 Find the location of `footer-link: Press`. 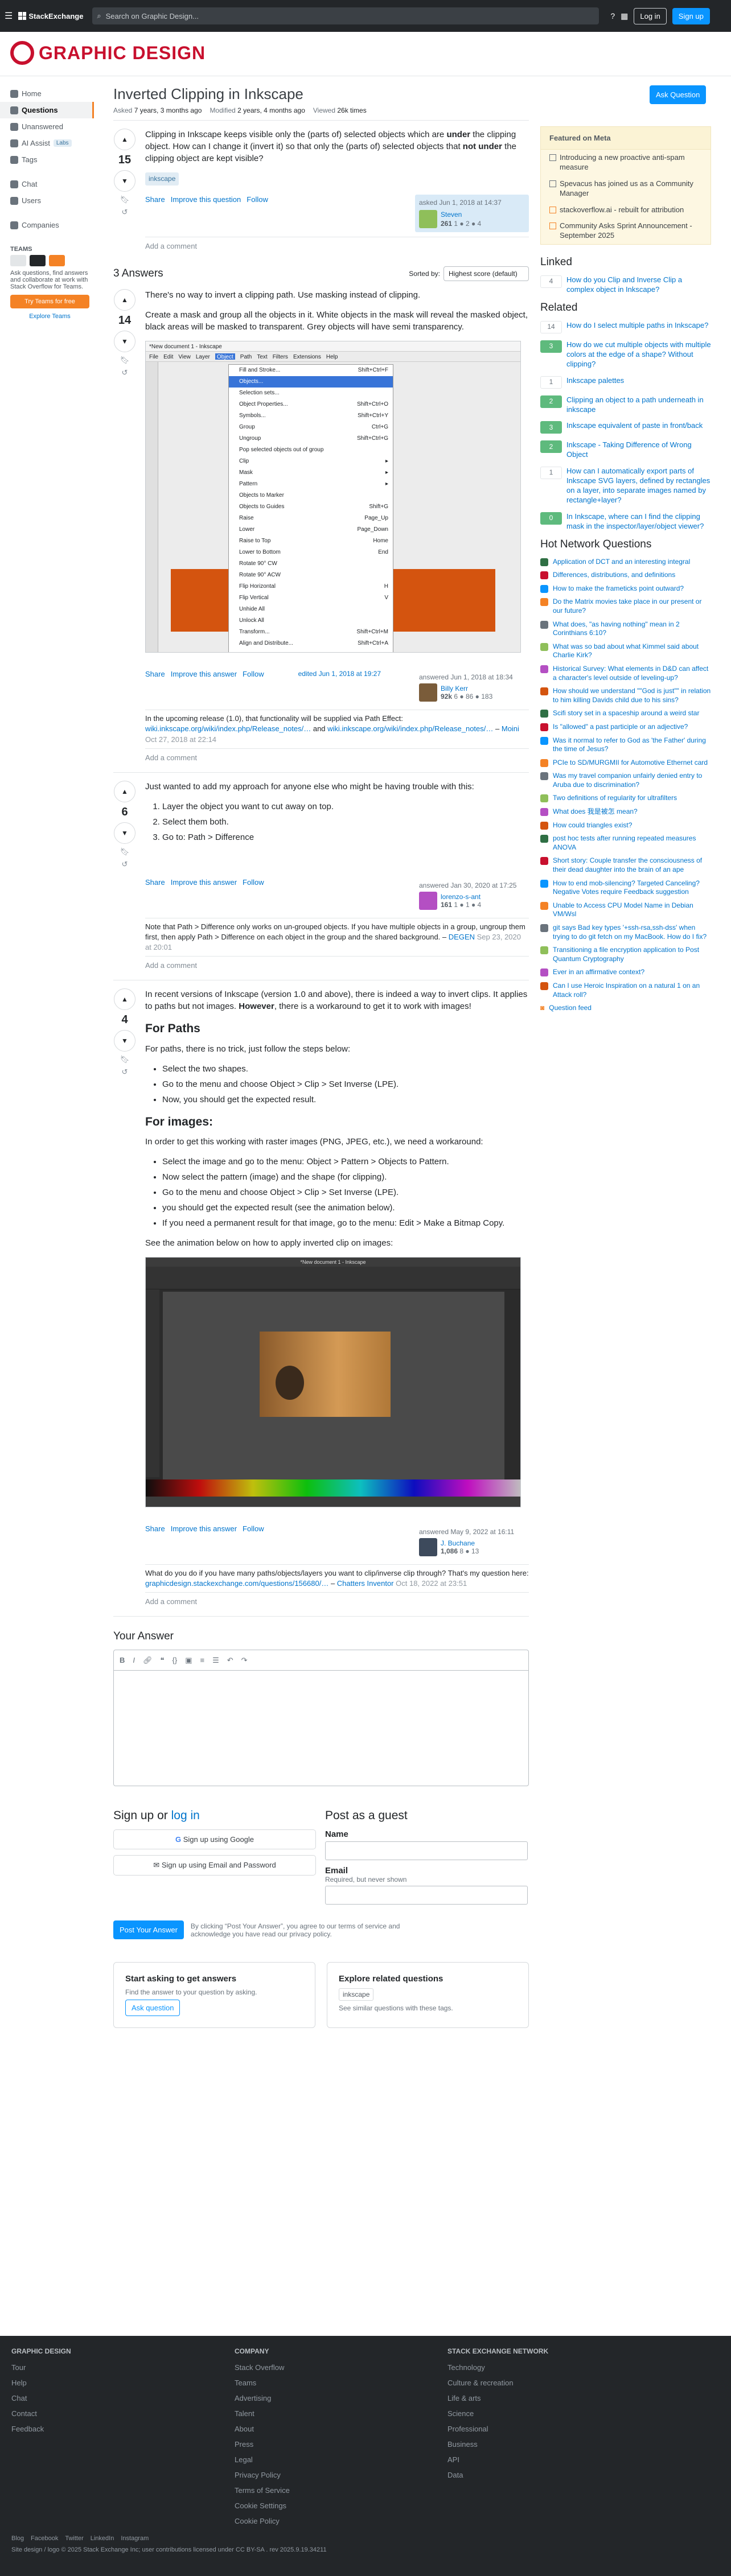

footer-link: Press is located at coordinates (262, 2444).